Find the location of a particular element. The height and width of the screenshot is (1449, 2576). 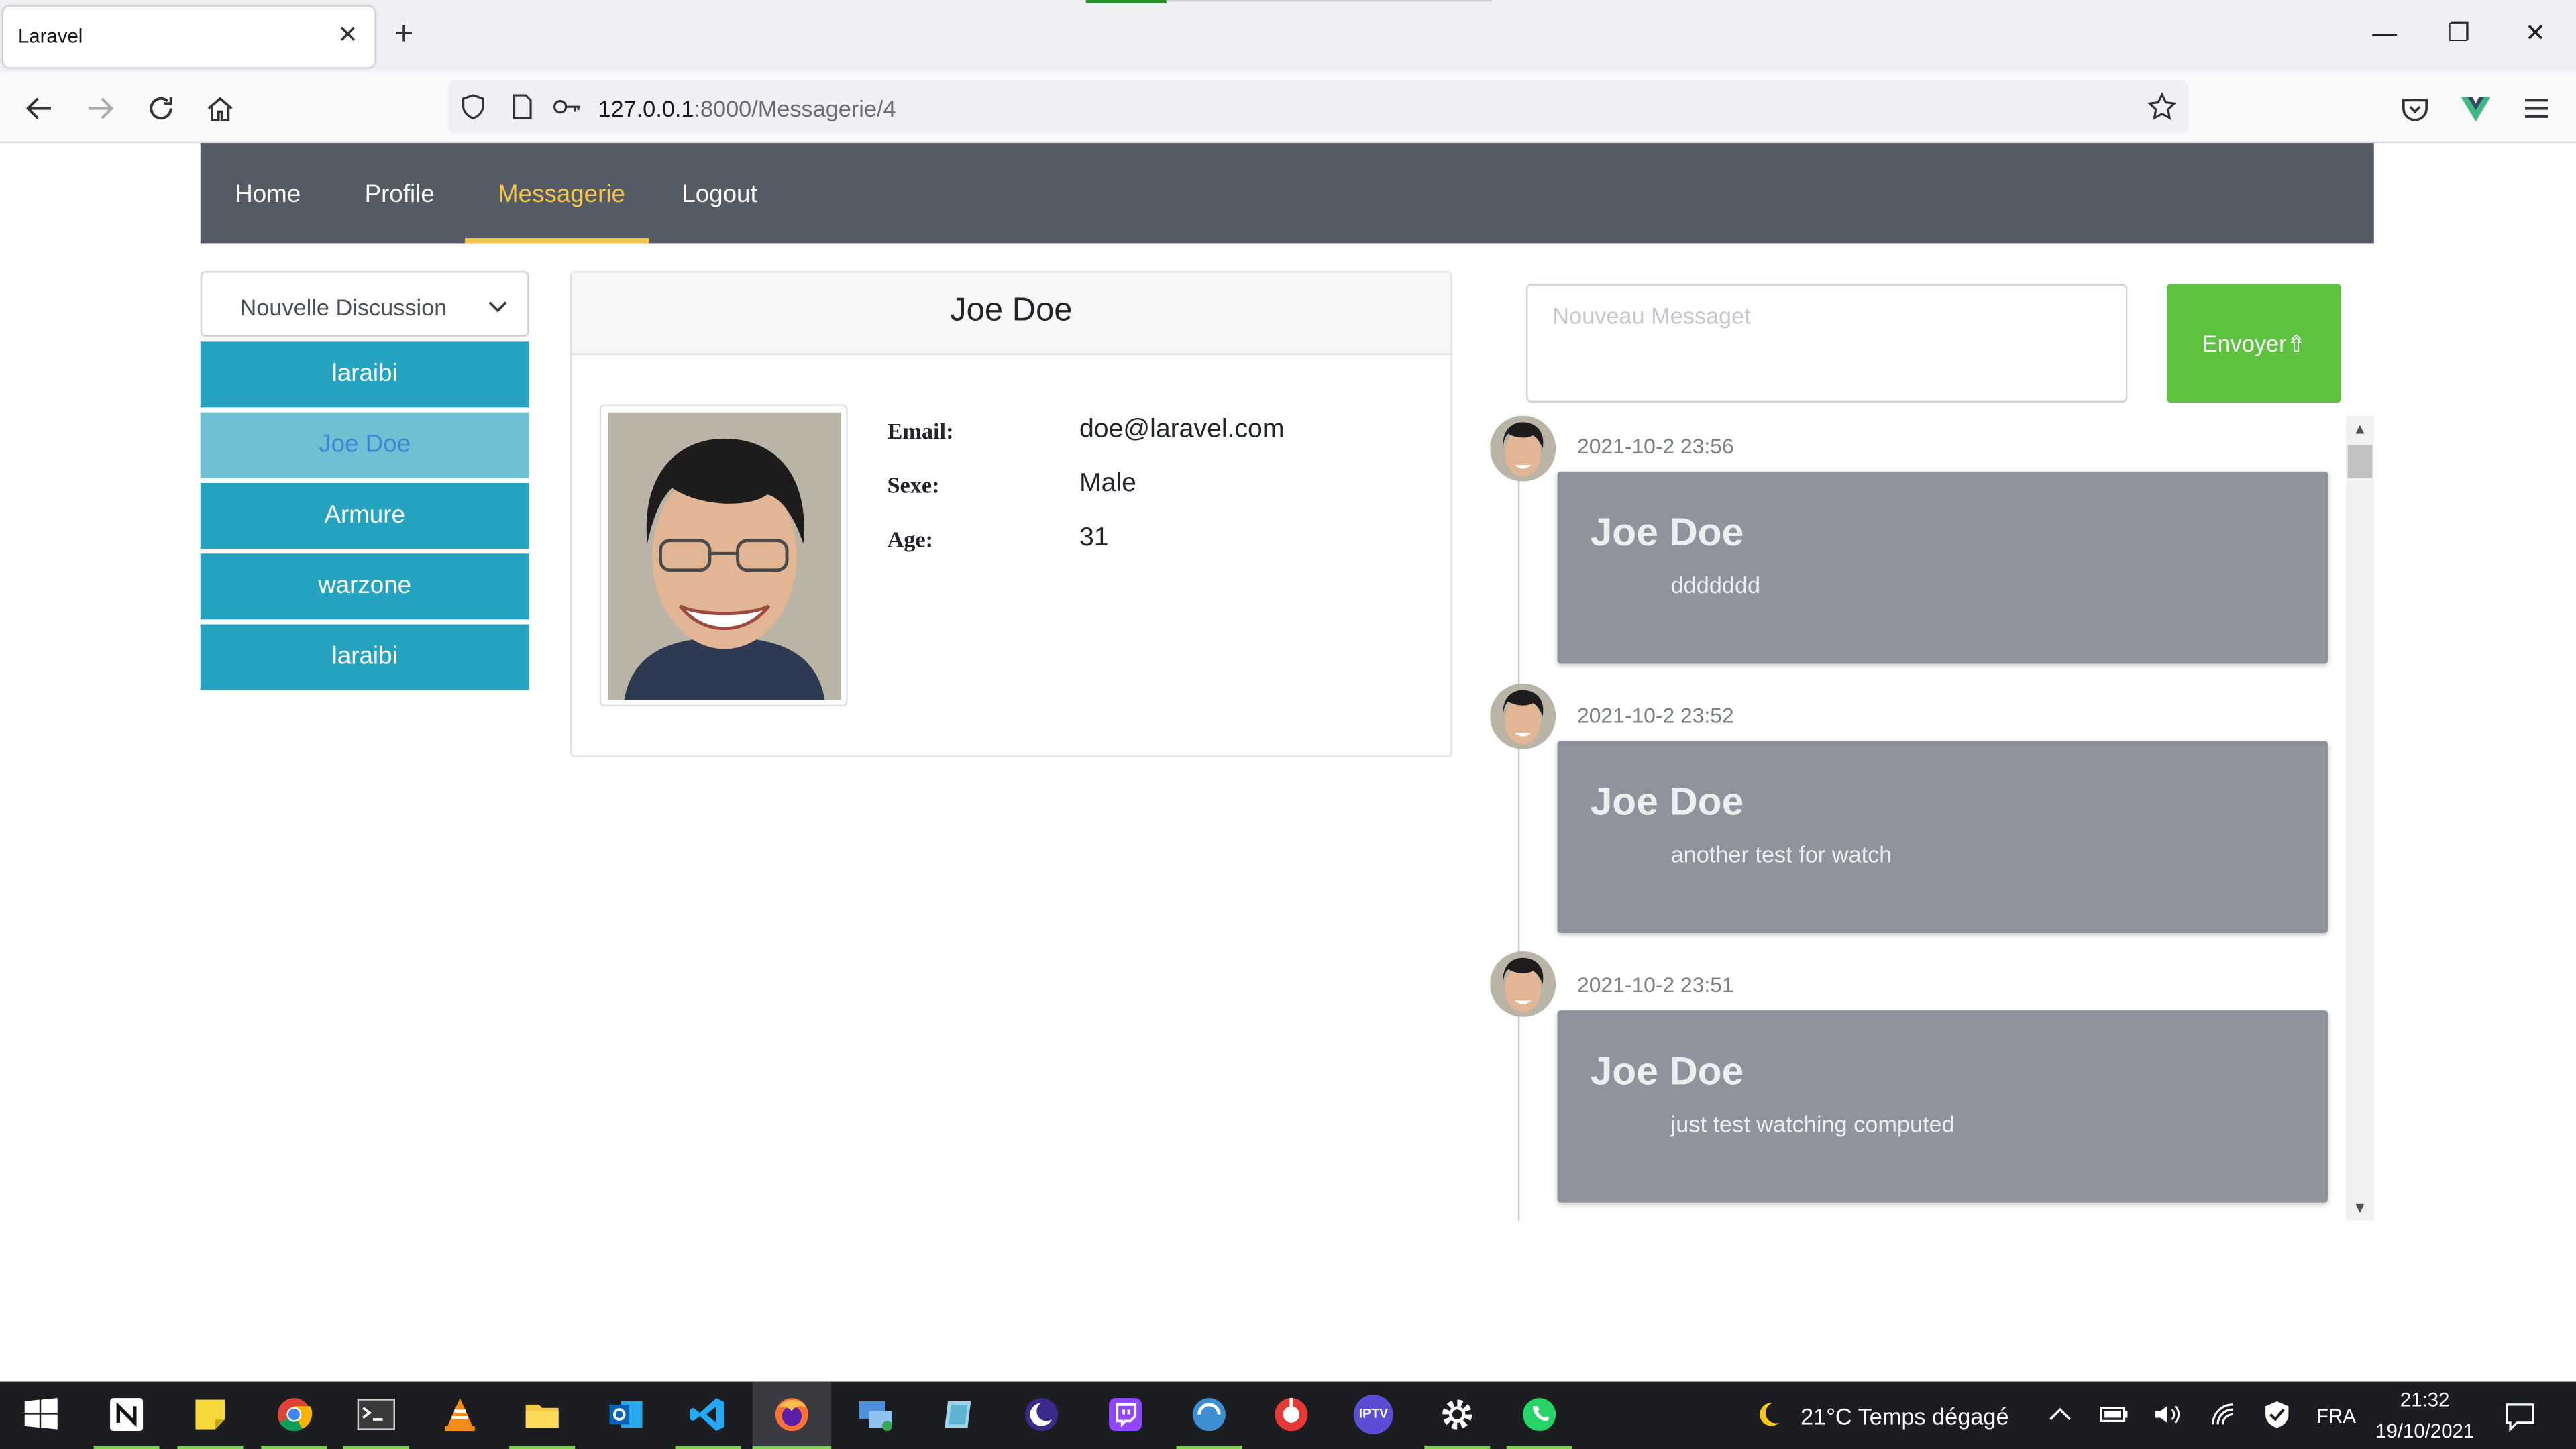

minimize-icon: — is located at coordinates (2384, 34).